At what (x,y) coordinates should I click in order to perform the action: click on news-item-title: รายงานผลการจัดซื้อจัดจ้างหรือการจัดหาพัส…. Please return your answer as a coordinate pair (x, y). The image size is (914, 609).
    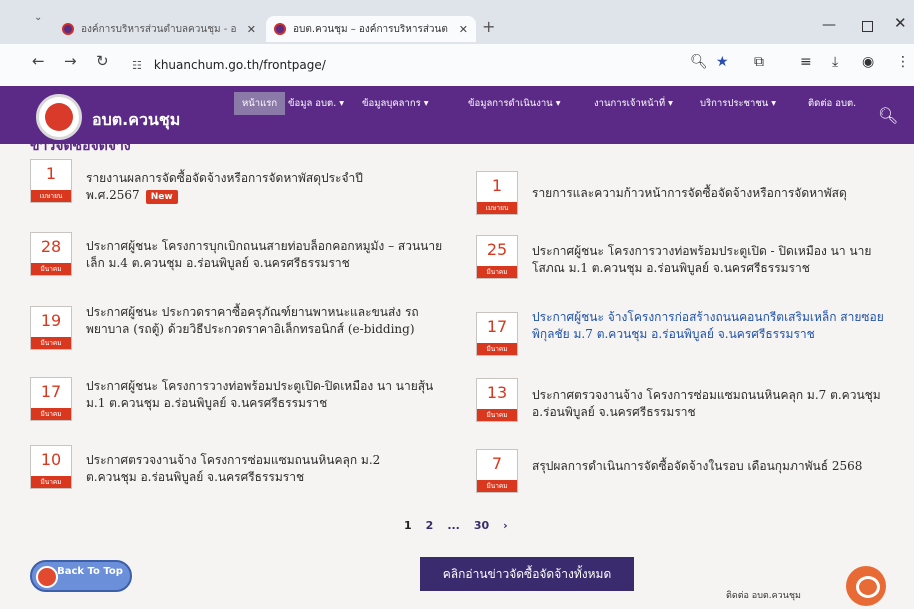
    Looking at the image, I should click on (251, 187).